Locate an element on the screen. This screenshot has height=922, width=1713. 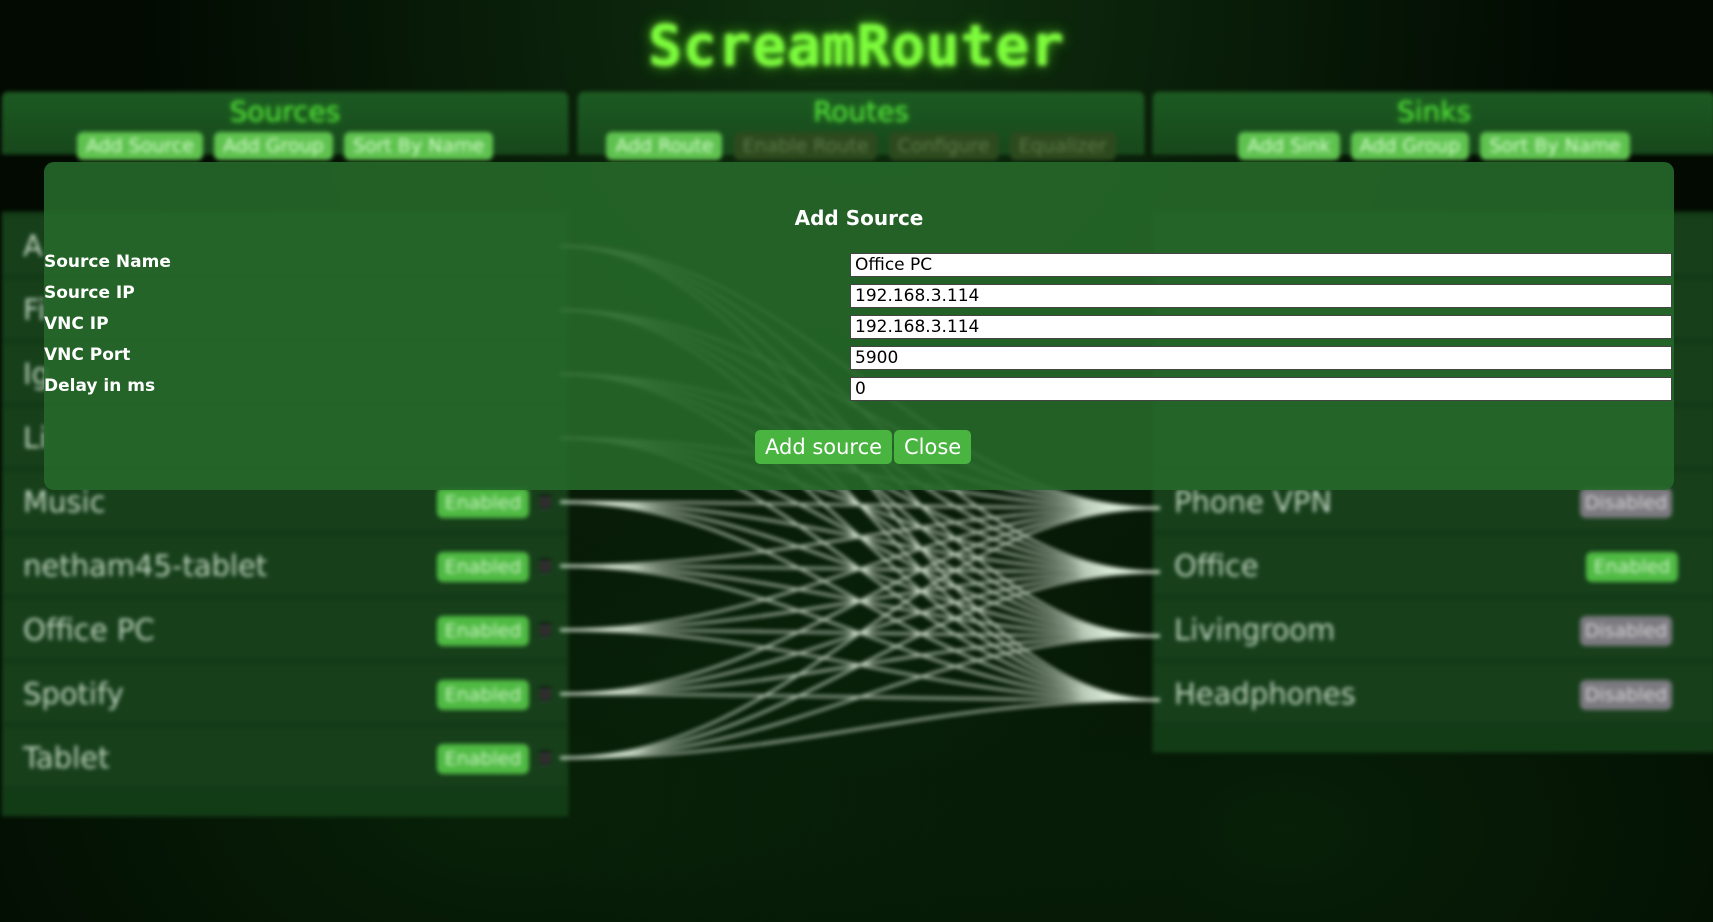
delay-input is located at coordinates (1261, 389).